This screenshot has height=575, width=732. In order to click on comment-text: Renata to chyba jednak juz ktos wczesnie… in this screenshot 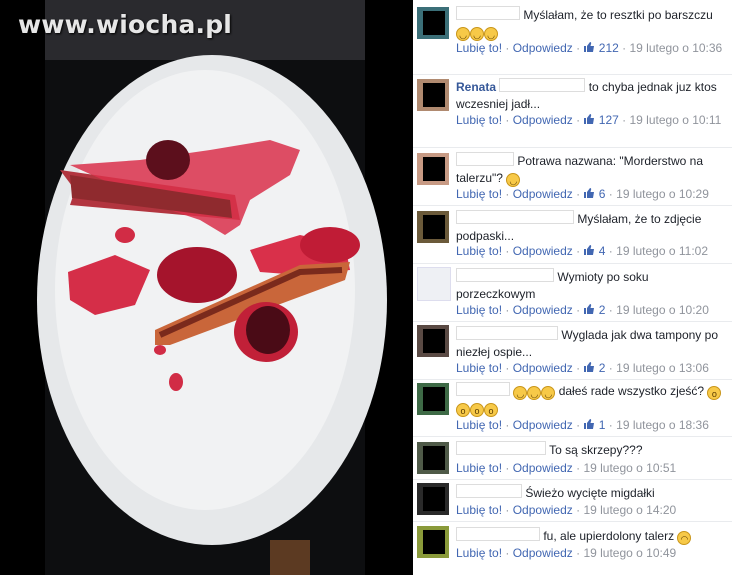, I will do `click(591, 95)`.